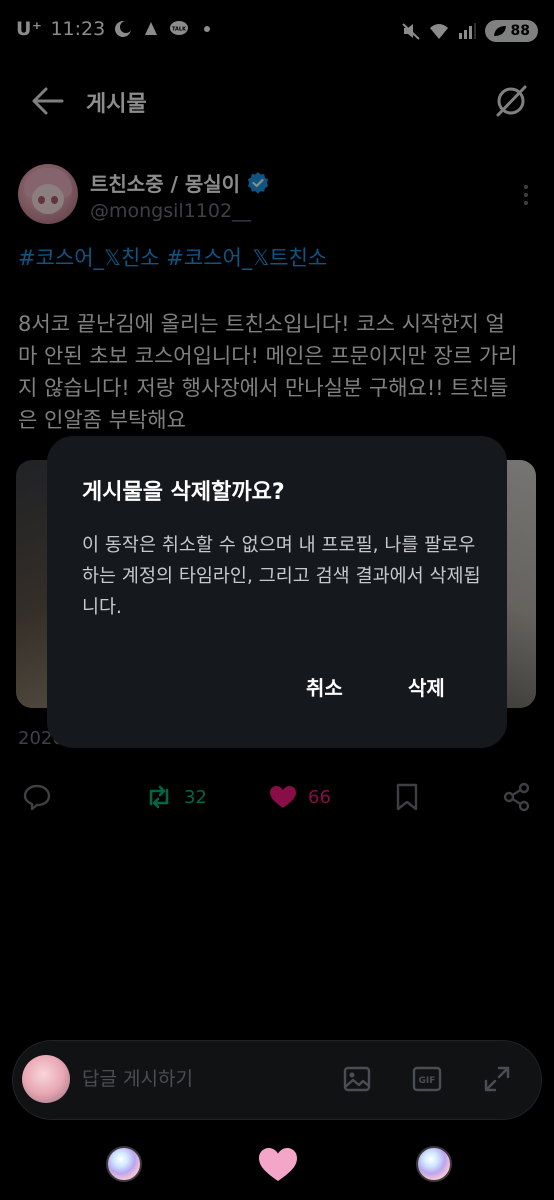  I want to click on nav-orb-right-icon, so click(434, 1164).